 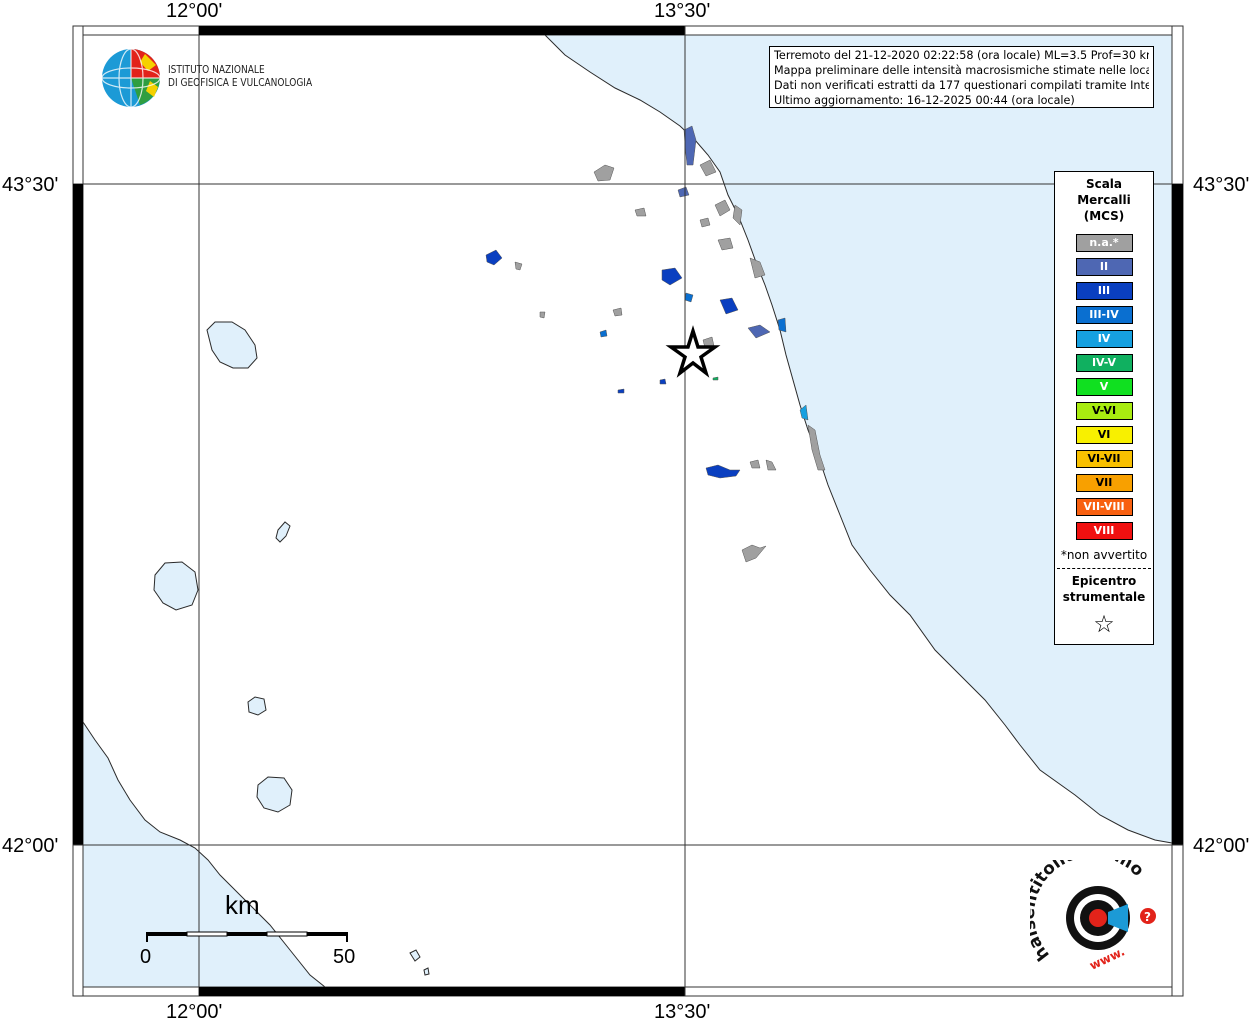 I want to click on scale-min: 0, so click(x=146, y=957).